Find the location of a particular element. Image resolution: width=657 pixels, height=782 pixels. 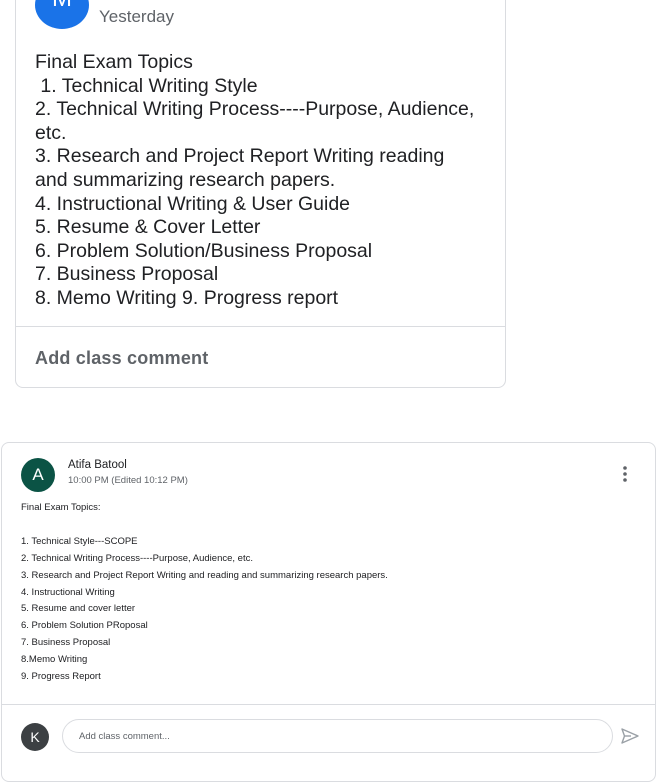

avatar-letter: K is located at coordinates (35, 737).